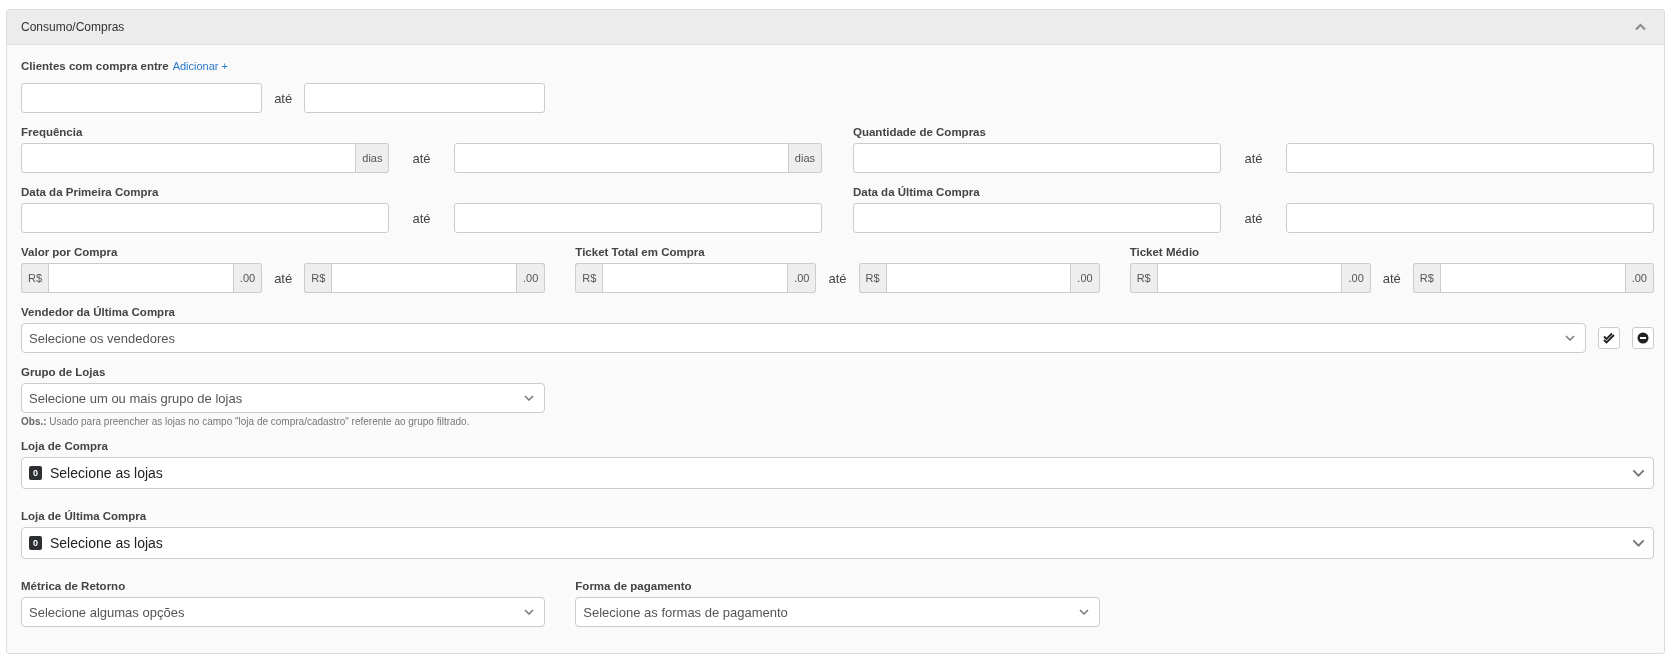  Describe the element at coordinates (920, 132) in the screenshot. I see `field-label: Quantidade de Compras` at that location.